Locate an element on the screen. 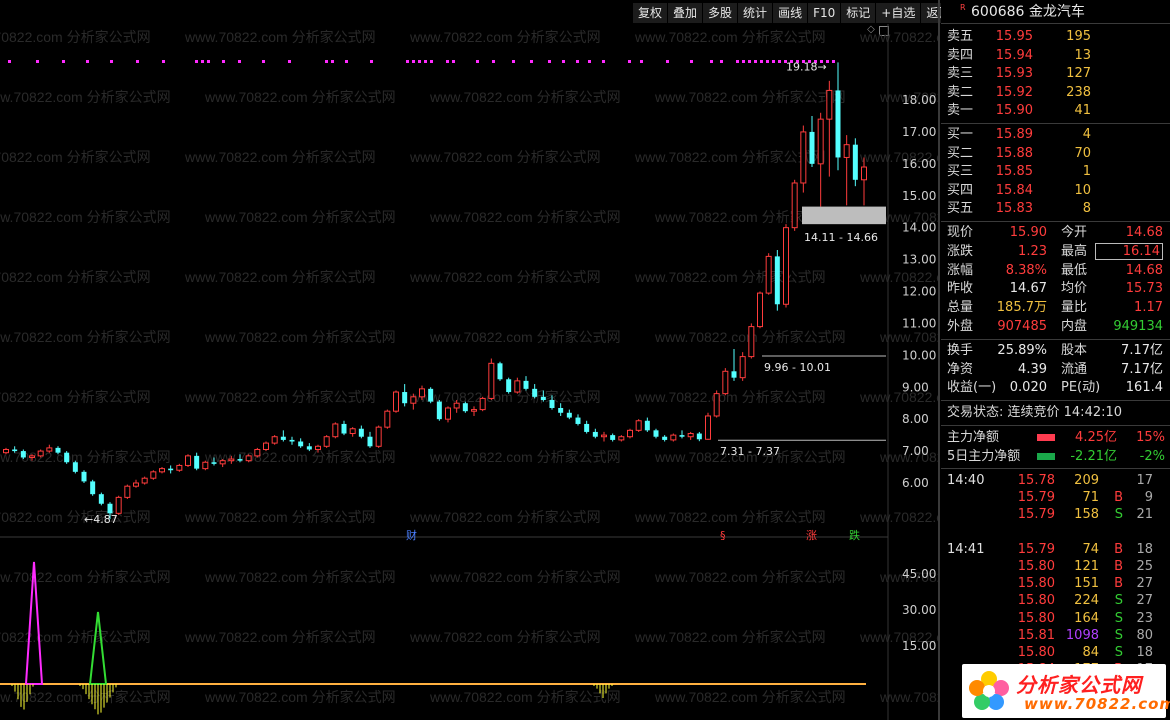 The width and height of the screenshot is (1170, 720). sell-levels-row: 卖四 15.94 13 is located at coordinates (1055, 56).